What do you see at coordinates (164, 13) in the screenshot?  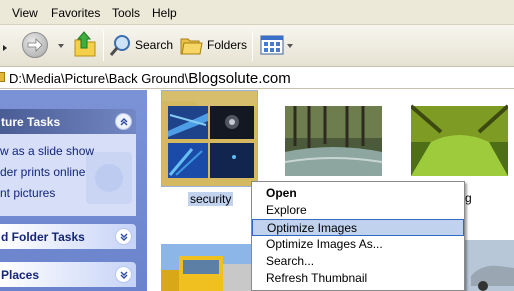 I see `menu-help: Help` at bounding box center [164, 13].